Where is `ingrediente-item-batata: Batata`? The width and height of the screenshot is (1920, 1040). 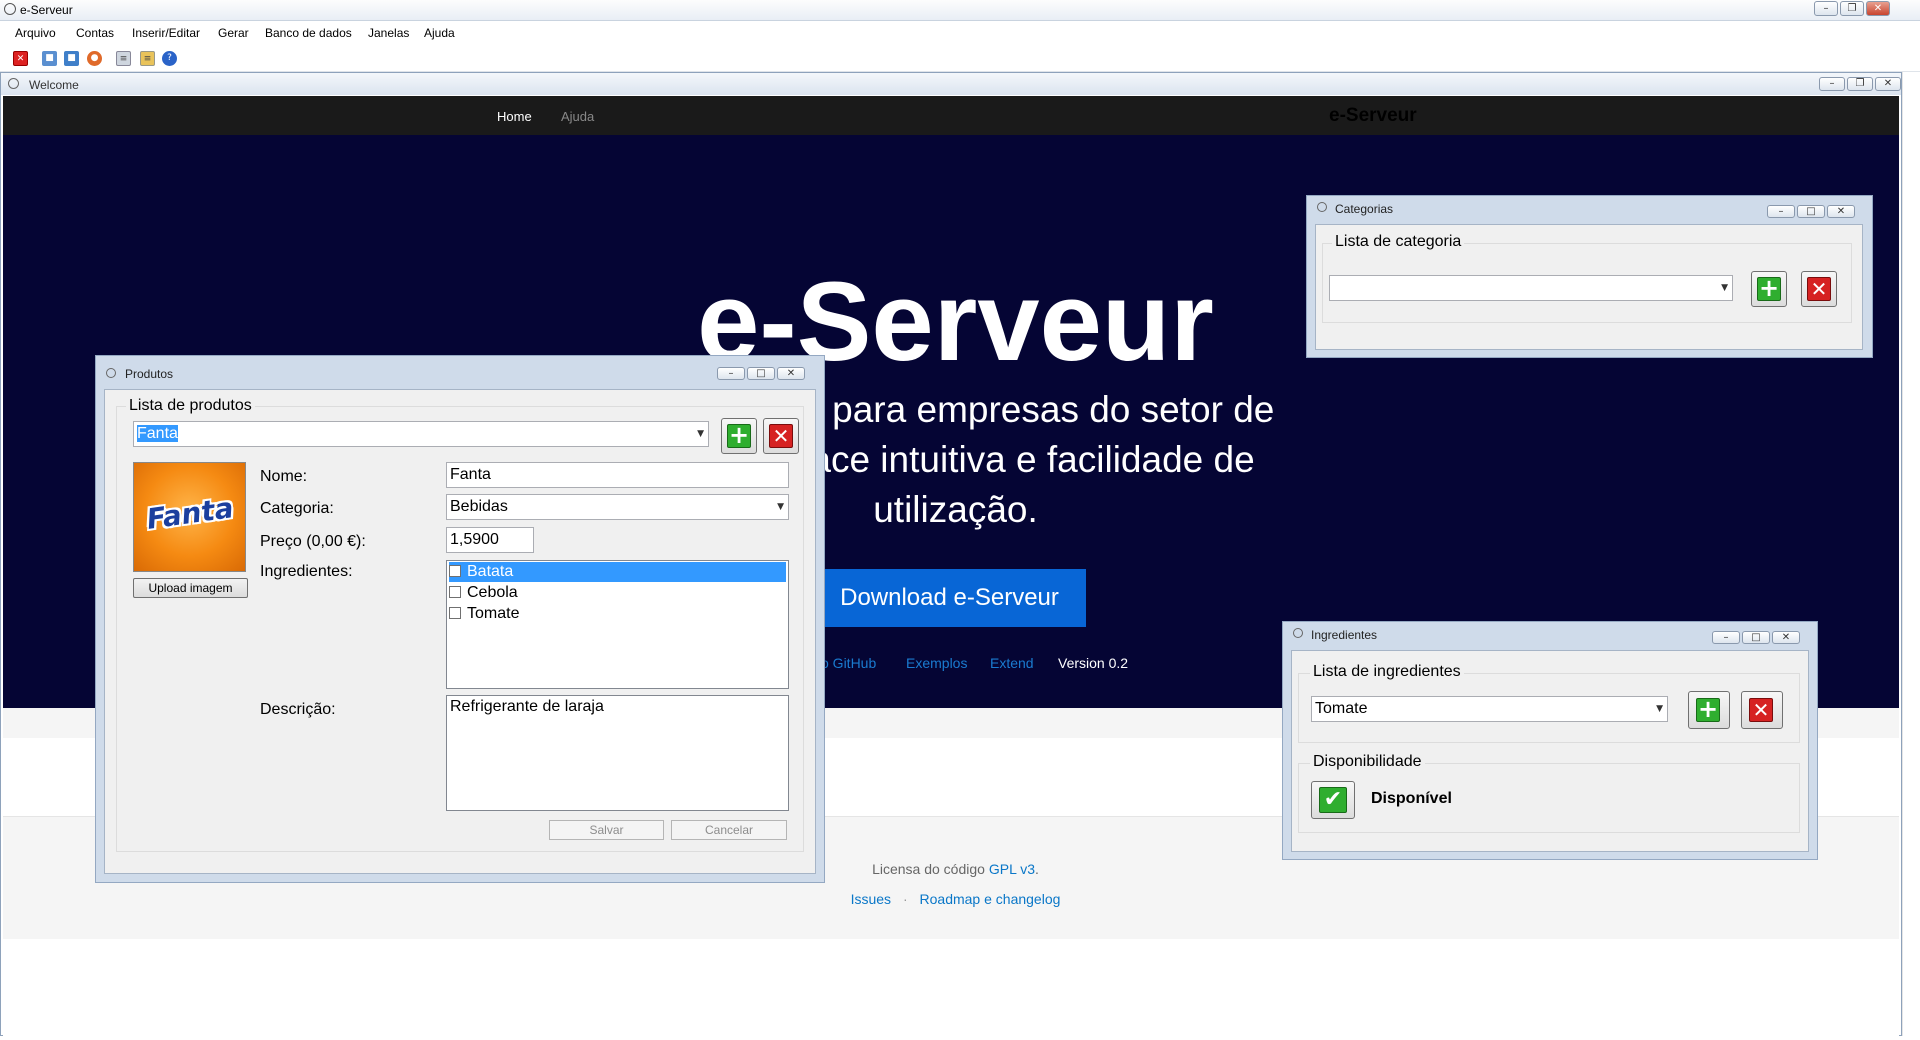
ingrediente-item-batata: Batata is located at coordinates (617, 572).